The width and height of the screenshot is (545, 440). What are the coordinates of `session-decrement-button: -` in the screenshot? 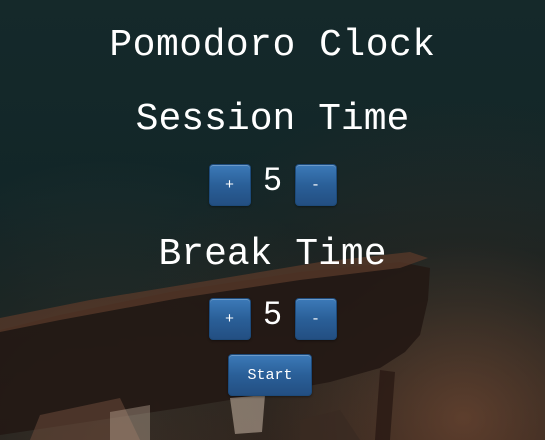 It's located at (315, 185).